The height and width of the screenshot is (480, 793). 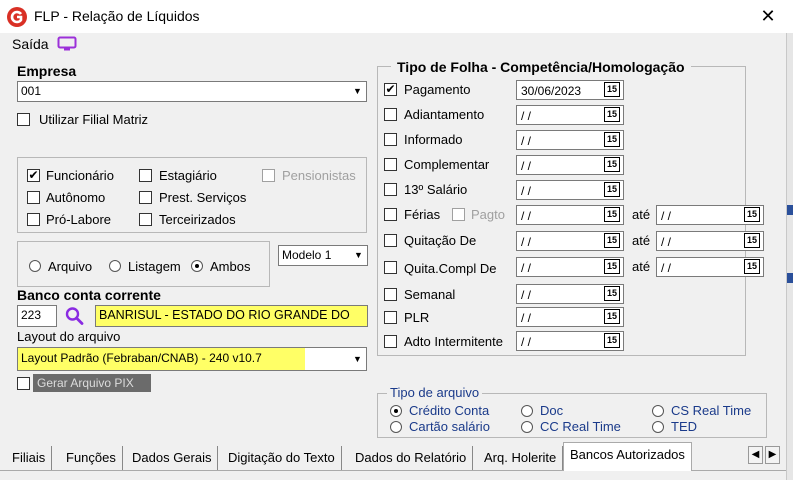 I want to click on banco-label: Banco conta corrente, so click(x=89, y=295).